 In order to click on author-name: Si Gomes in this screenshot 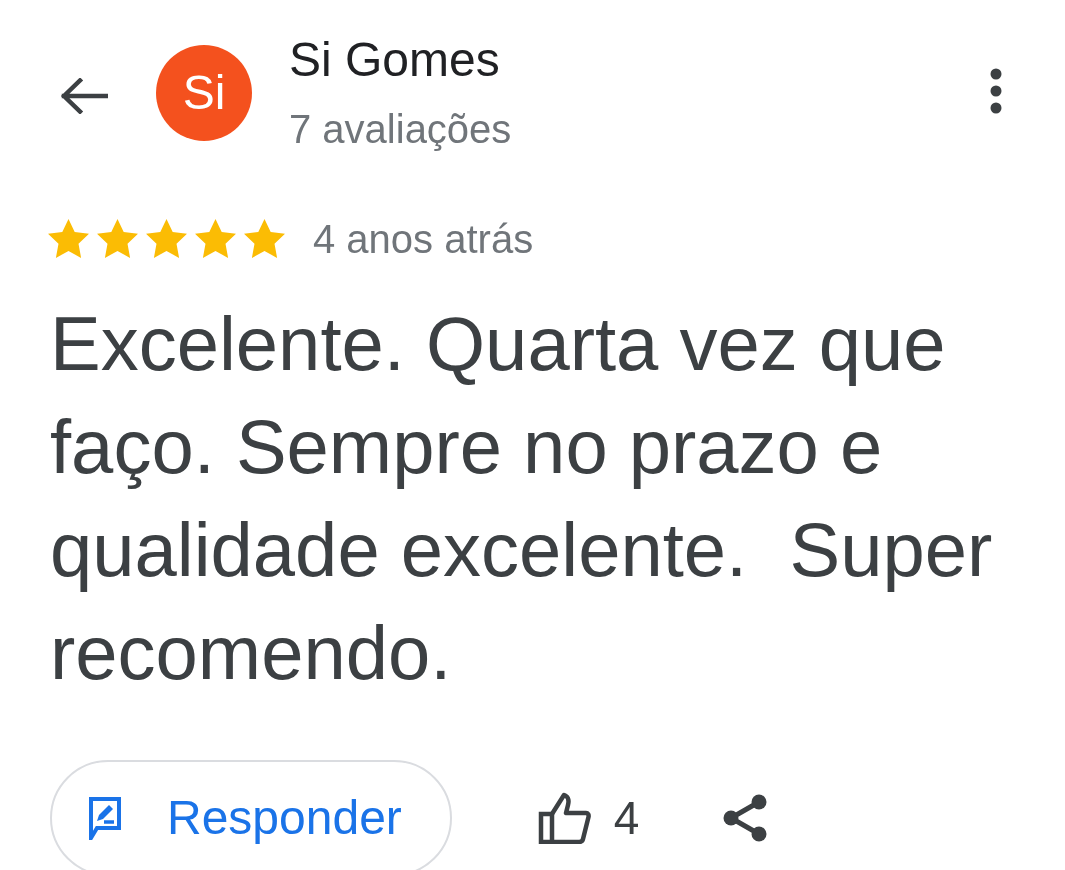, I will do `click(395, 60)`.